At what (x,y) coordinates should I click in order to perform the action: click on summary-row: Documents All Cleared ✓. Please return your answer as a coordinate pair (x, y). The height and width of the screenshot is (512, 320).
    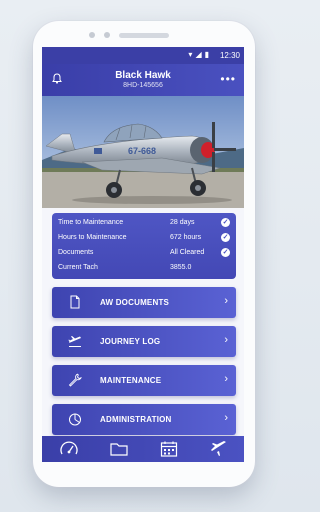
    Looking at the image, I should click on (144, 253).